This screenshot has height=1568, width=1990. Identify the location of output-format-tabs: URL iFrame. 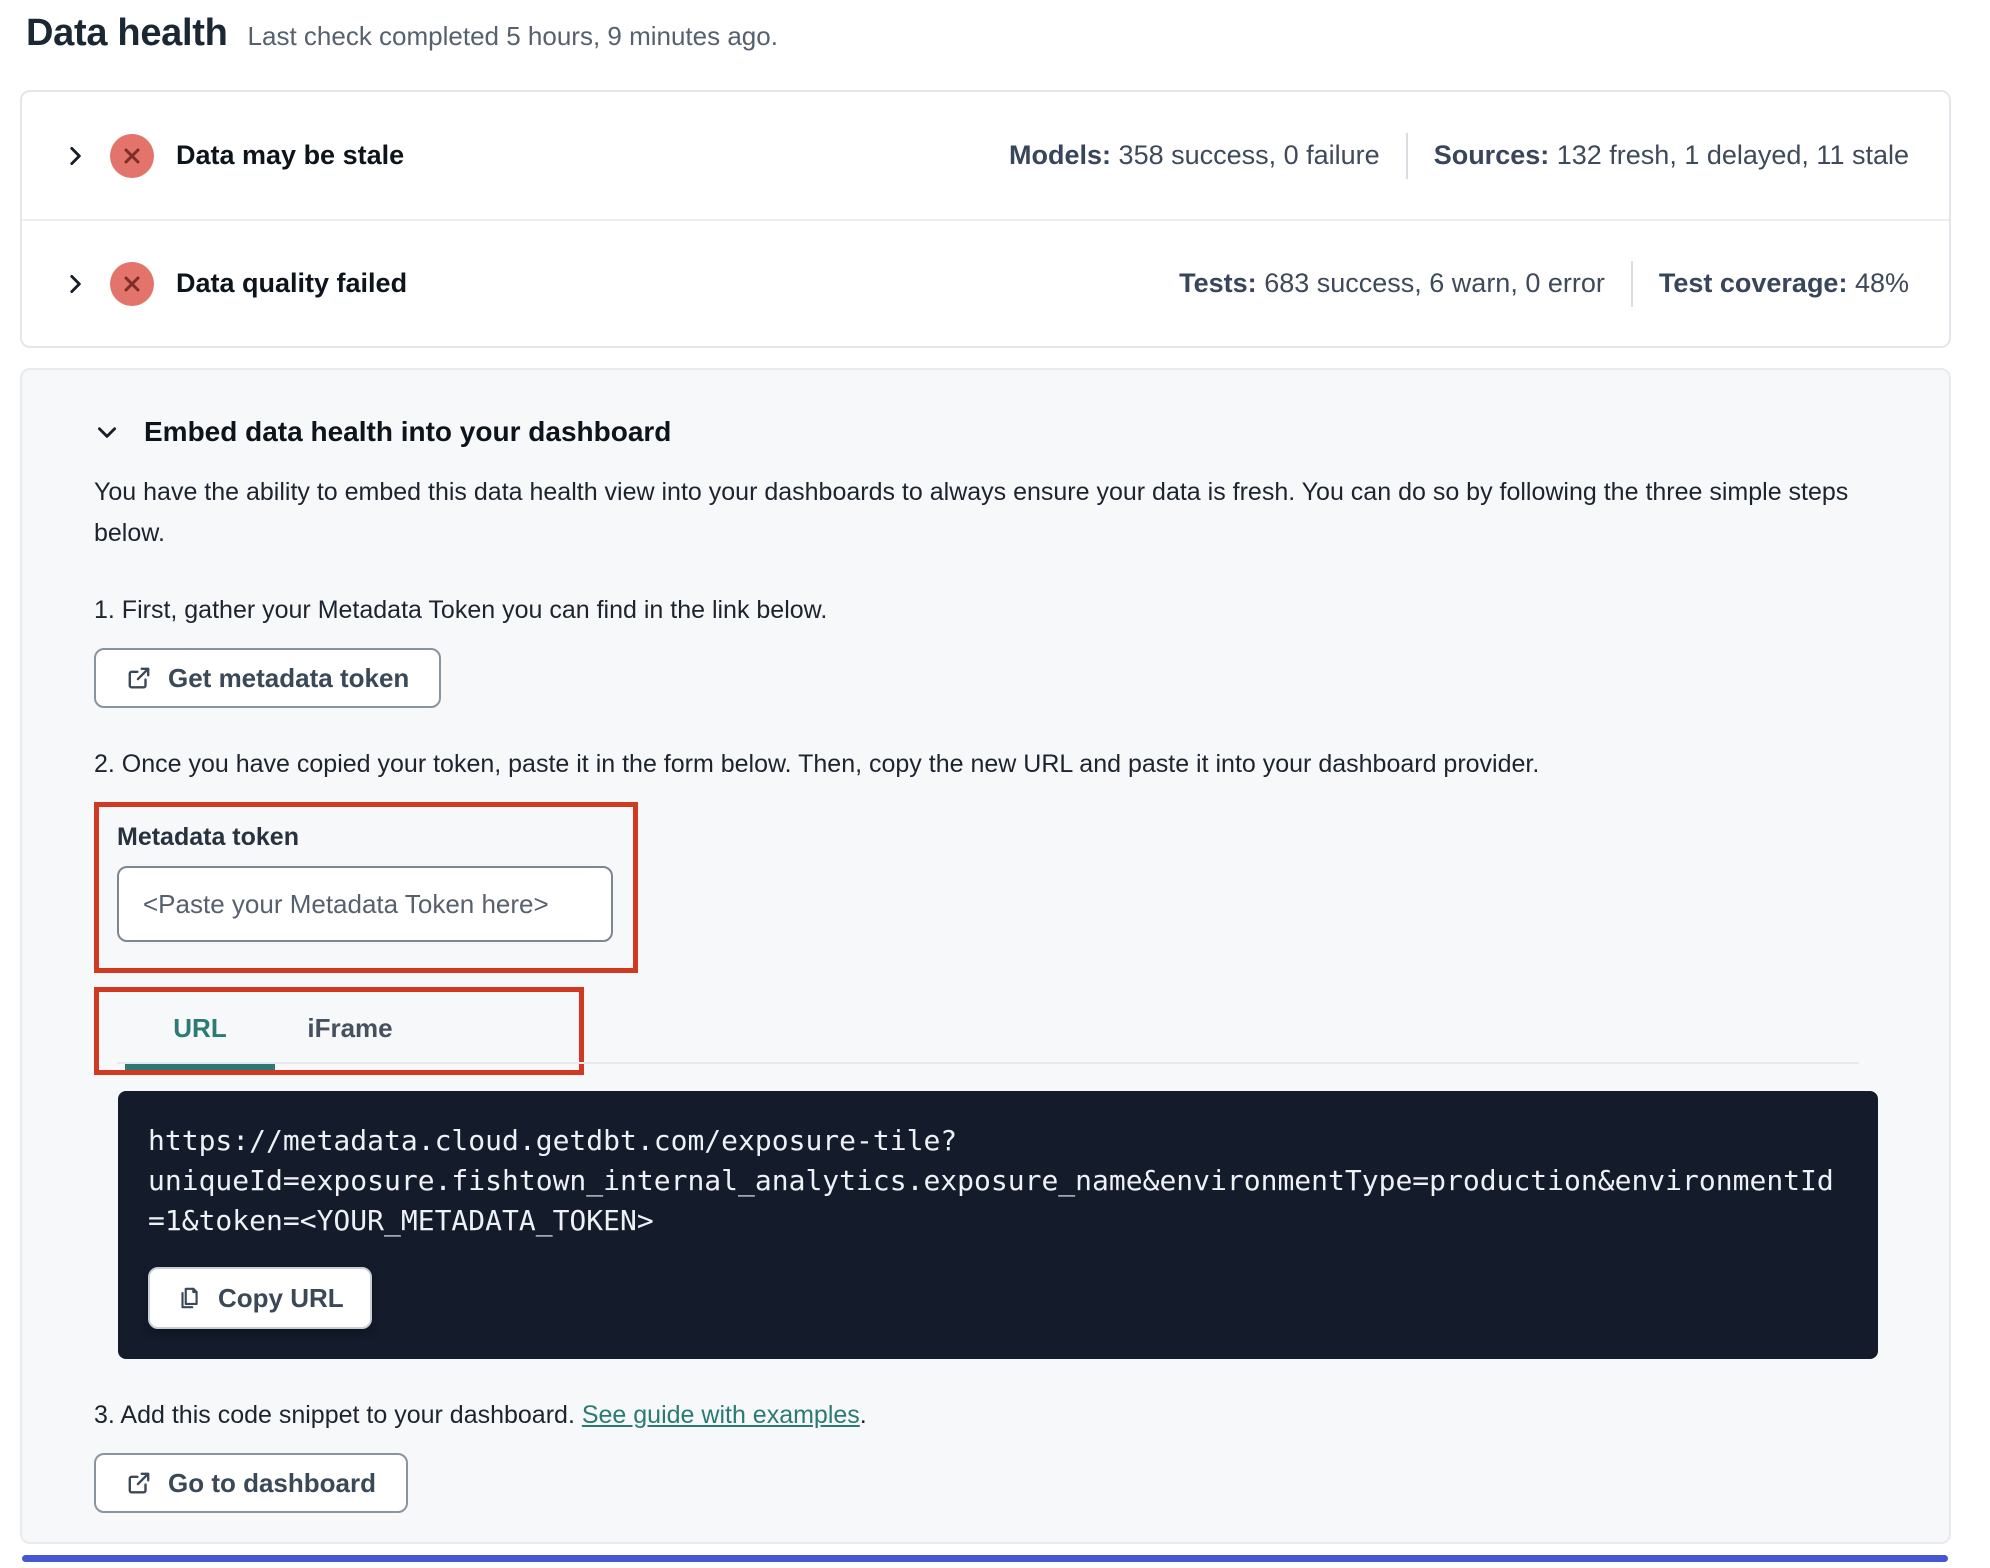
(339, 1031).